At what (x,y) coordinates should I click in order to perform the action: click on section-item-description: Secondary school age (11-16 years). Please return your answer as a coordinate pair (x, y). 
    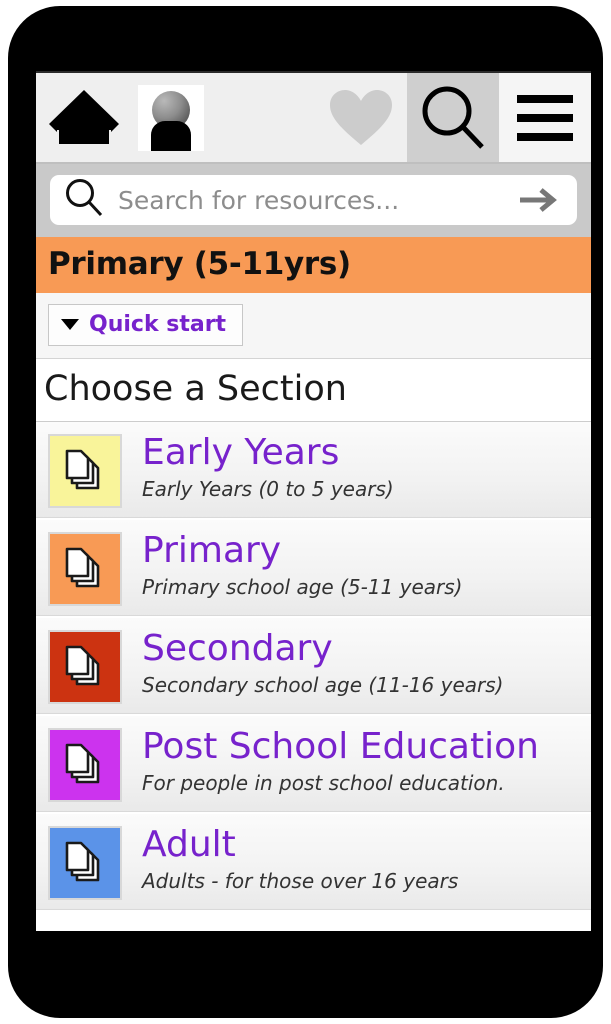
    Looking at the image, I should click on (323, 685).